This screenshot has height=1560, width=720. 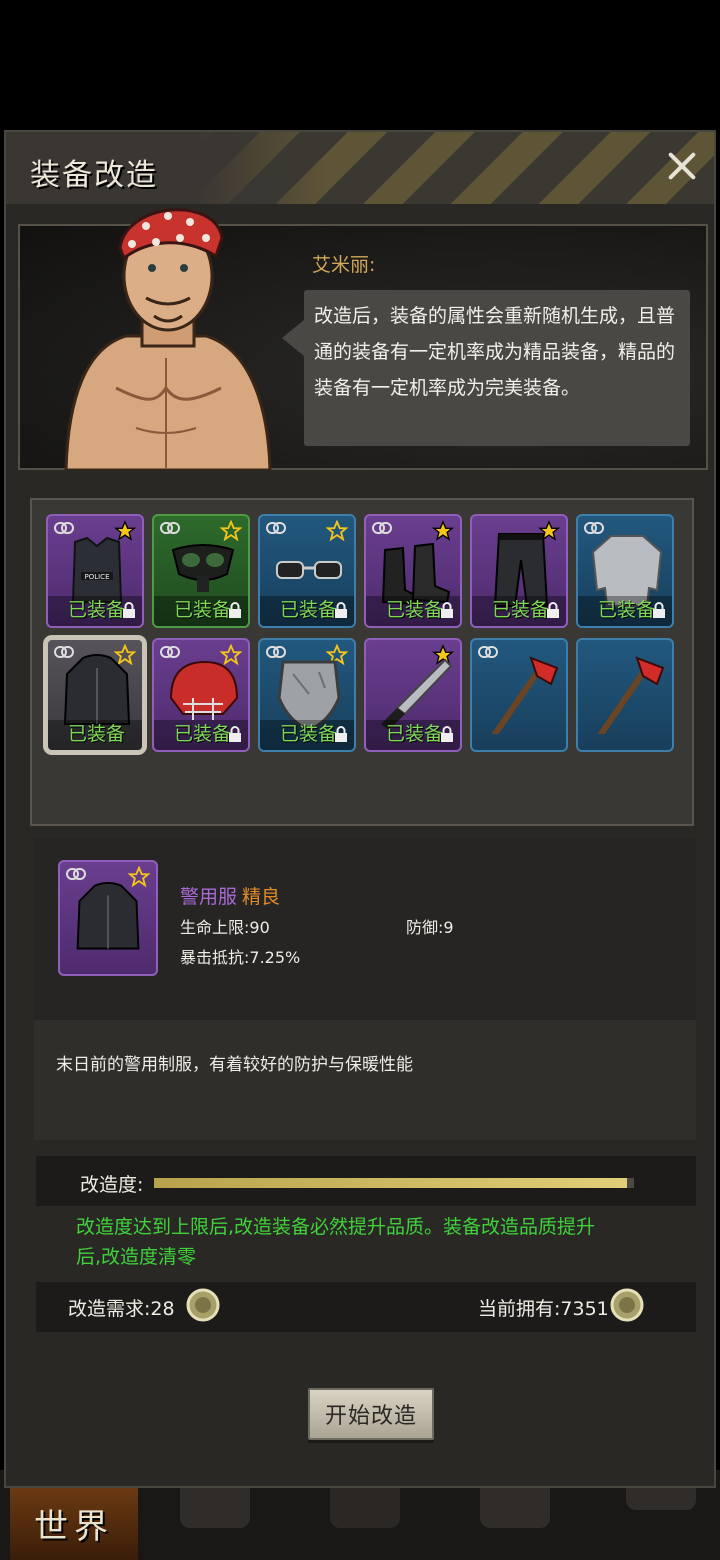 I want to click on selected-item-icon, so click(x=108, y=918).